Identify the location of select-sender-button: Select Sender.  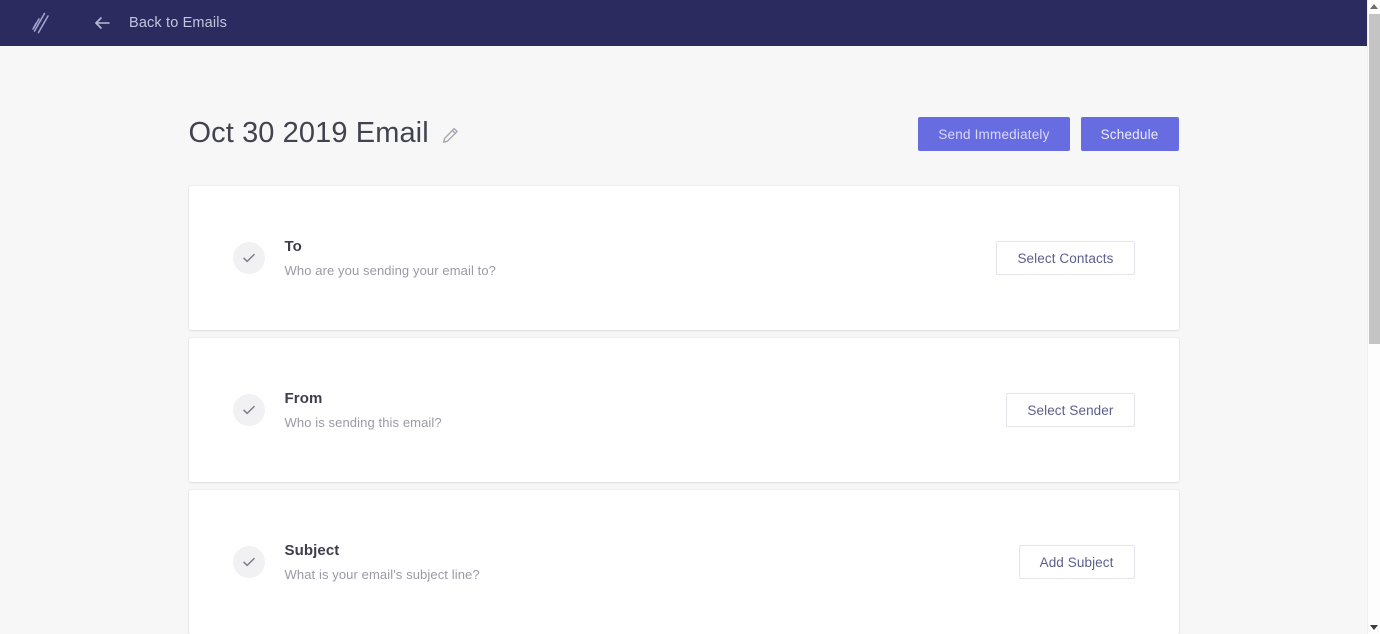
(1070, 410).